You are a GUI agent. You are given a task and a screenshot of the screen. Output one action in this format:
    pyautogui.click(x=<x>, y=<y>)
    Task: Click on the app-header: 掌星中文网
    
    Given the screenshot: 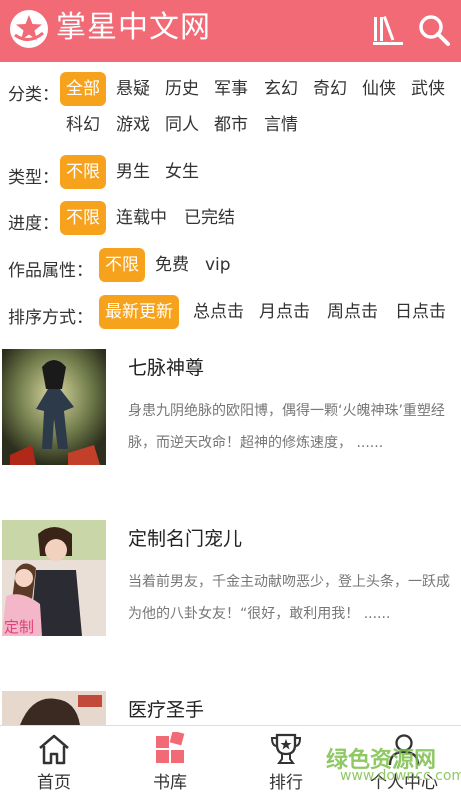 What is the action you would take?
    pyautogui.click(x=230, y=31)
    